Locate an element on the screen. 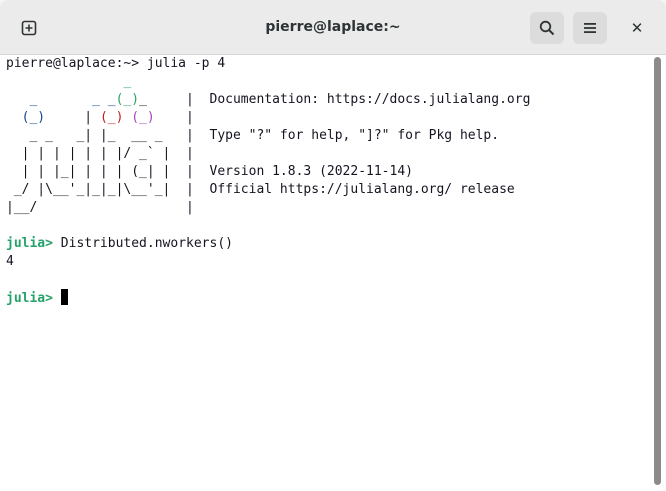 The image size is (666, 491). banner-row-1-a: _ _ _ is located at coordinates (61, 99).